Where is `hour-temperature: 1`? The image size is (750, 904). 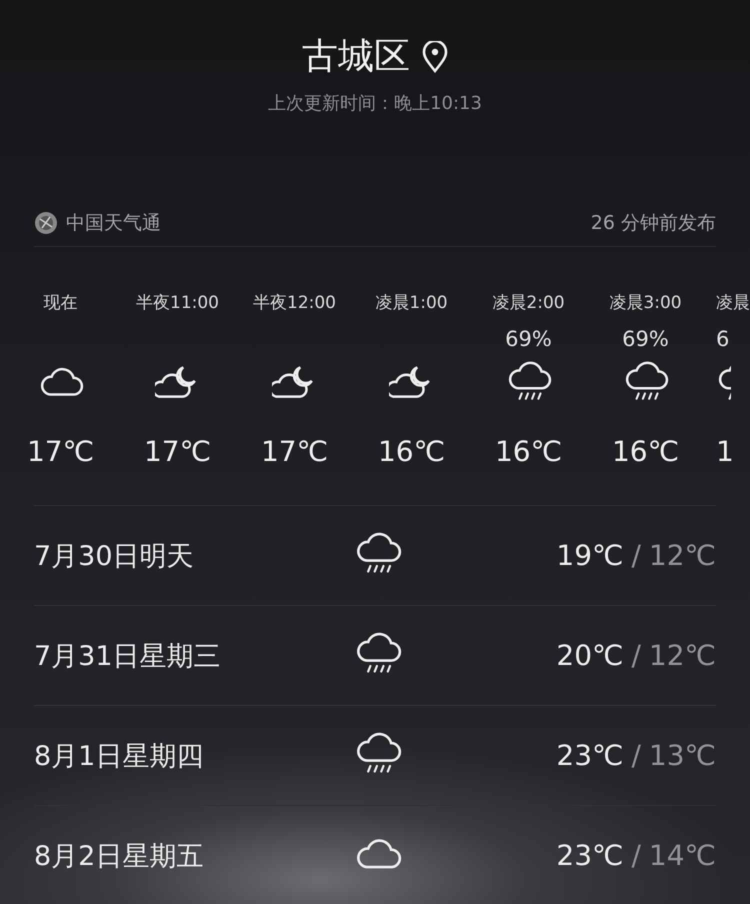
hour-temperature: 1 is located at coordinates (725, 451).